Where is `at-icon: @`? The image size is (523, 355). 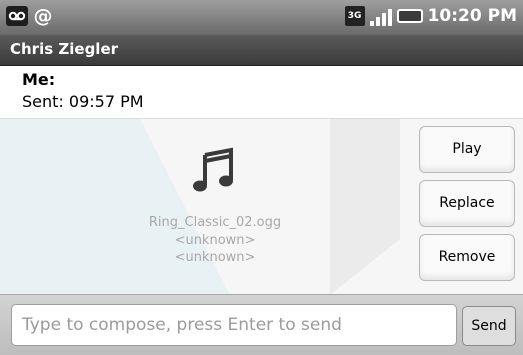
at-icon: @ is located at coordinates (43, 16).